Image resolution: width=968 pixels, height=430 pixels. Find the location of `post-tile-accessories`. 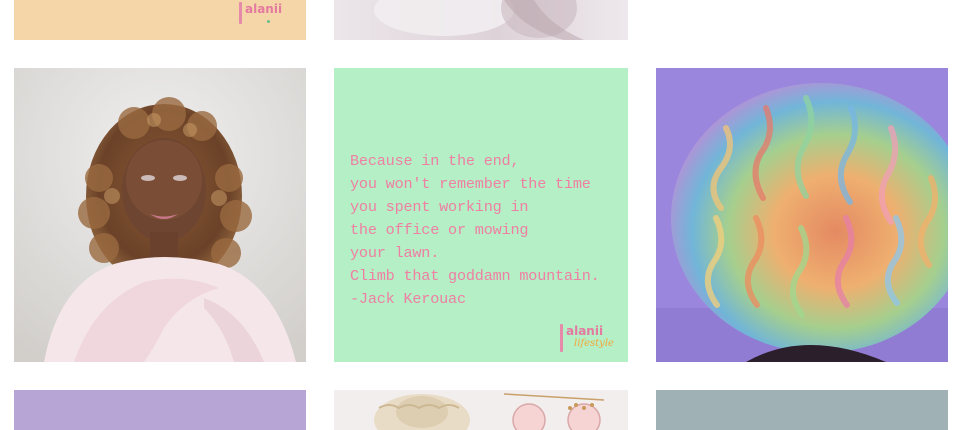

post-tile-accessories is located at coordinates (481, 410).